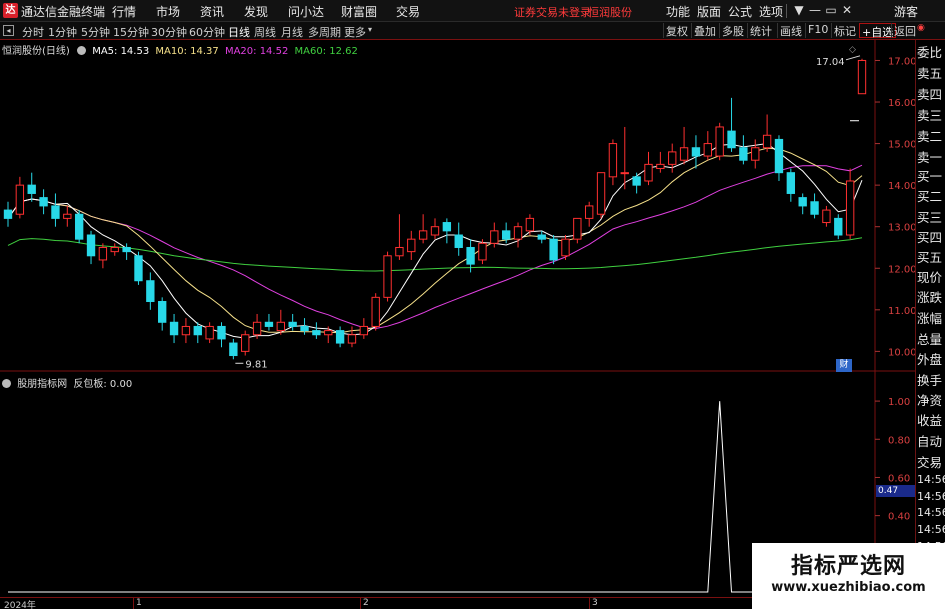 This screenshot has width=945, height=609. Describe the element at coordinates (360, 603) in the screenshot. I see `month-tick` at that location.